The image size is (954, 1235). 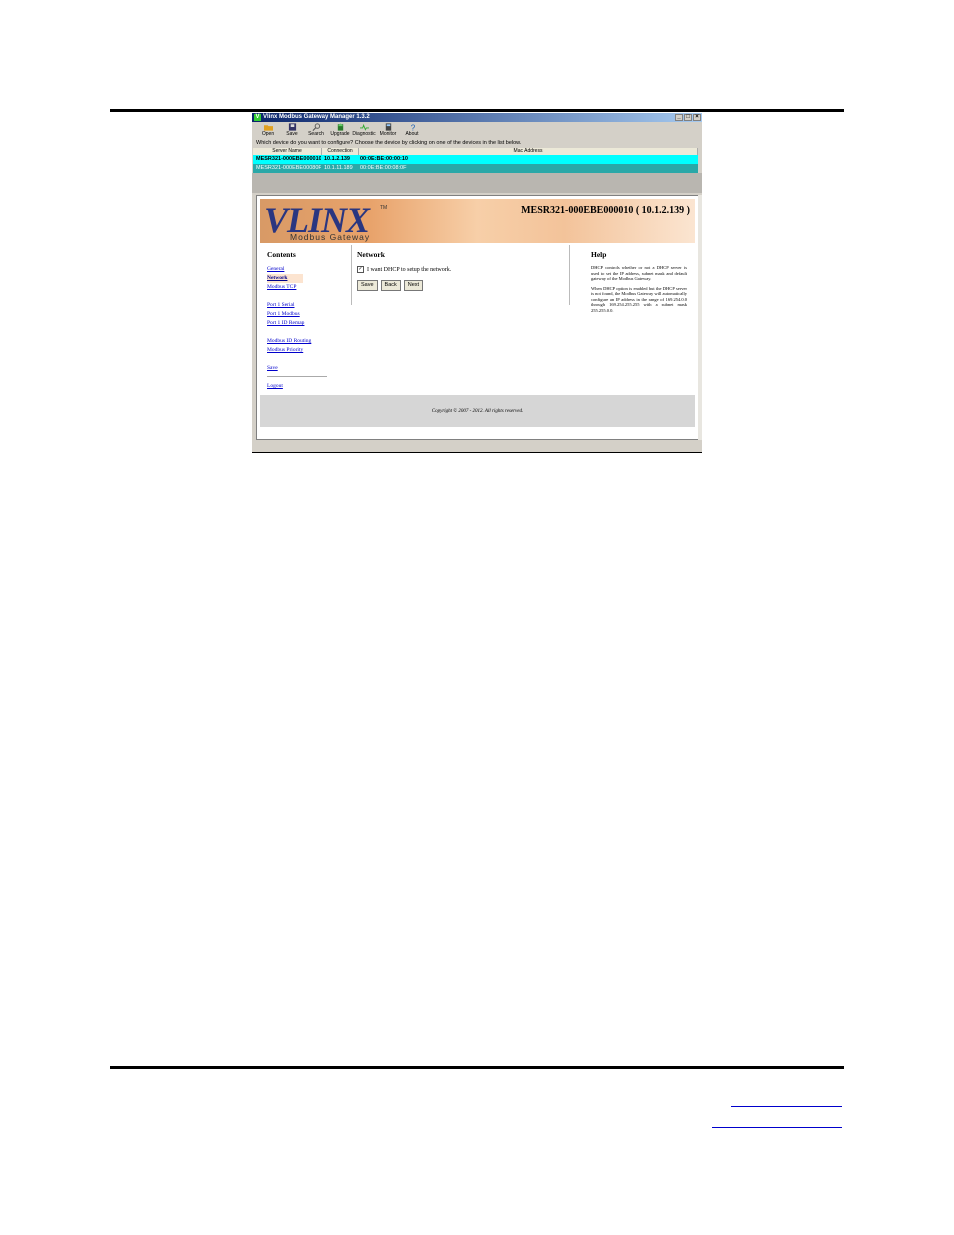 What do you see at coordinates (679, 117) in the screenshot?
I see `minimize-button: _` at bounding box center [679, 117].